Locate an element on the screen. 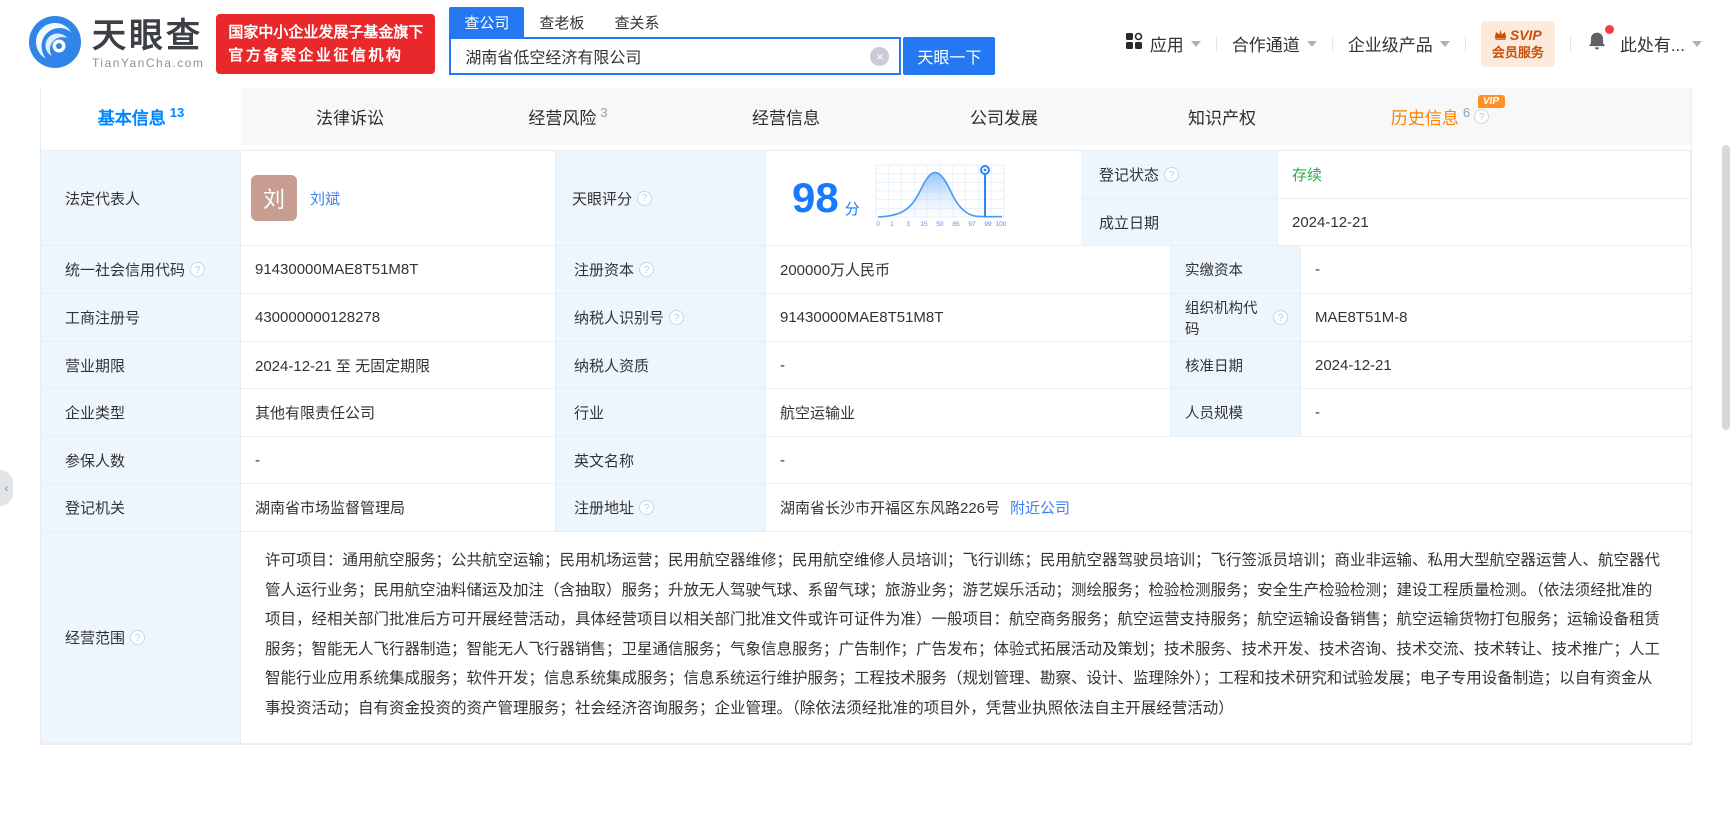 The height and width of the screenshot is (823, 1732). tyc-score-label: 天眼评分 is located at coordinates (602, 199).